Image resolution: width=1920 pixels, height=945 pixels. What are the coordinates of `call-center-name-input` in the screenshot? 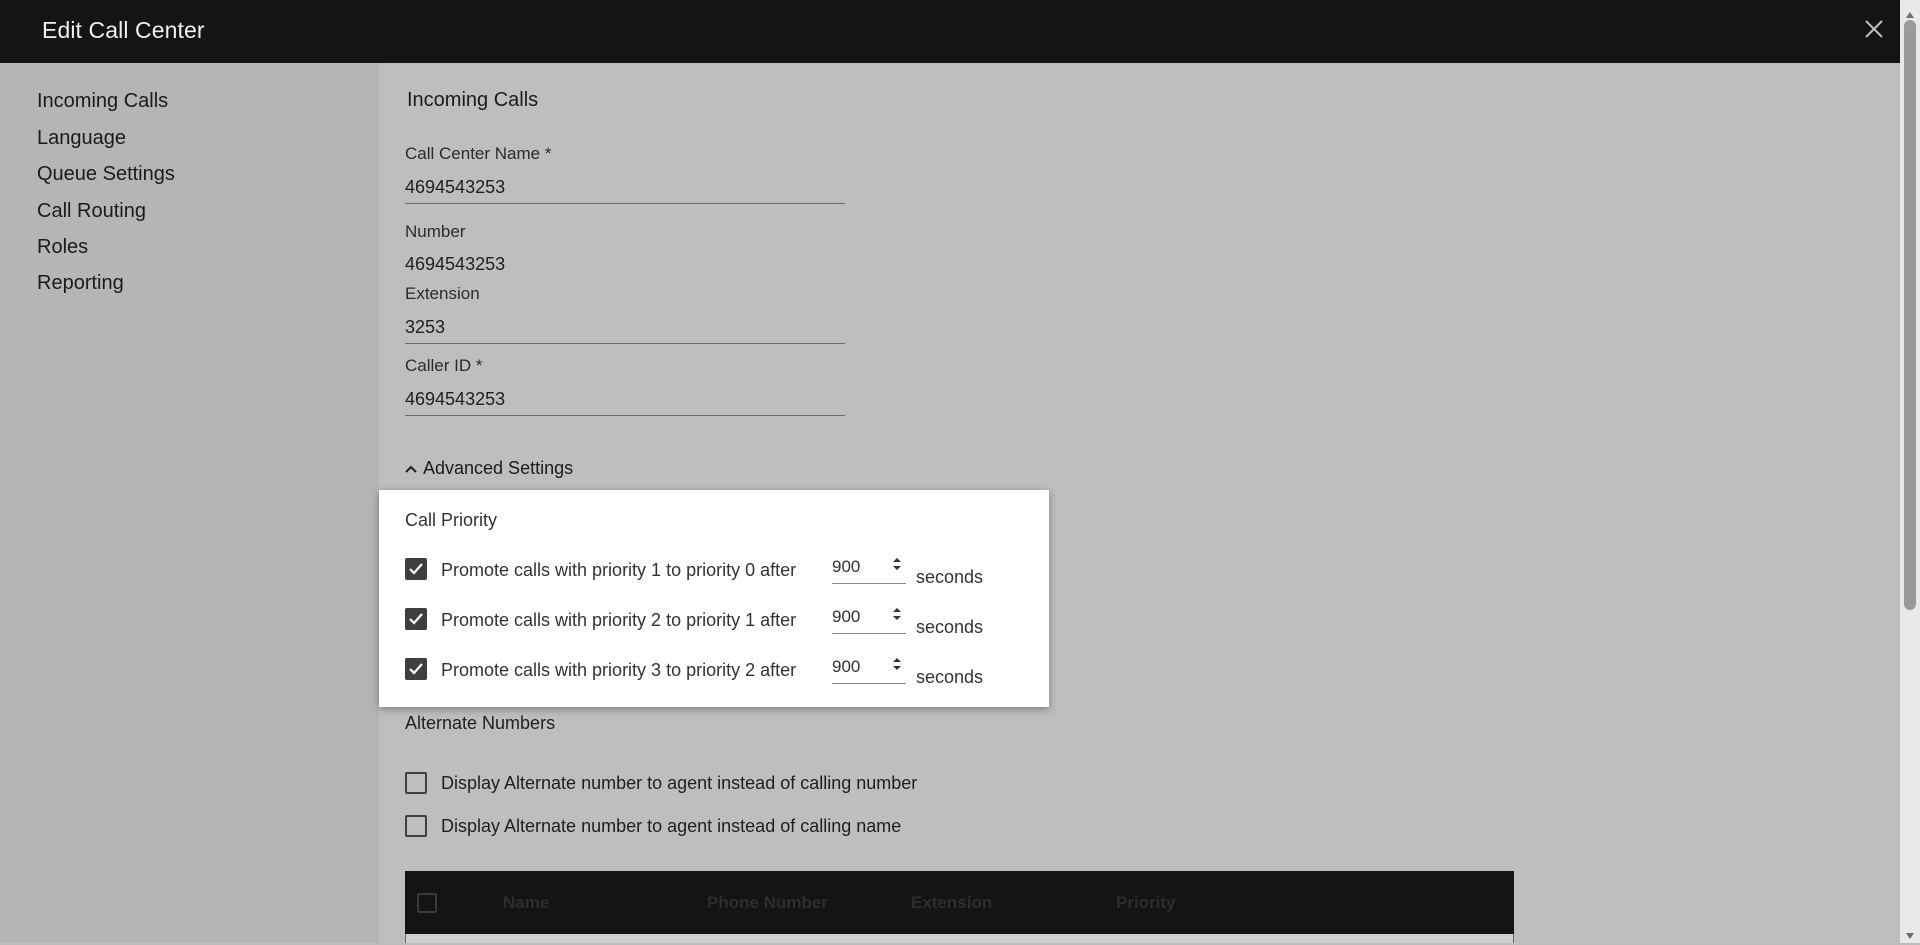 It's located at (625, 187).